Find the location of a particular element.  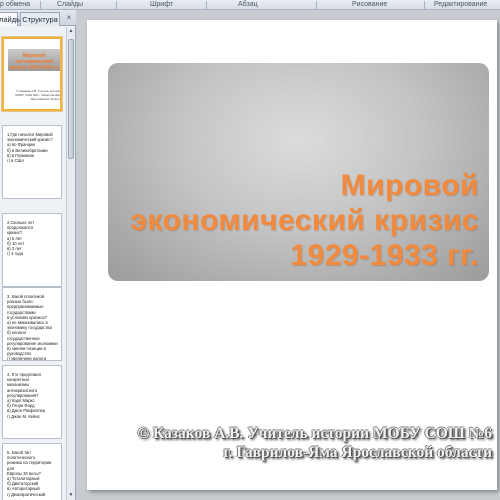

panel-tabs: лайды Структура × is located at coordinates (38, 18).